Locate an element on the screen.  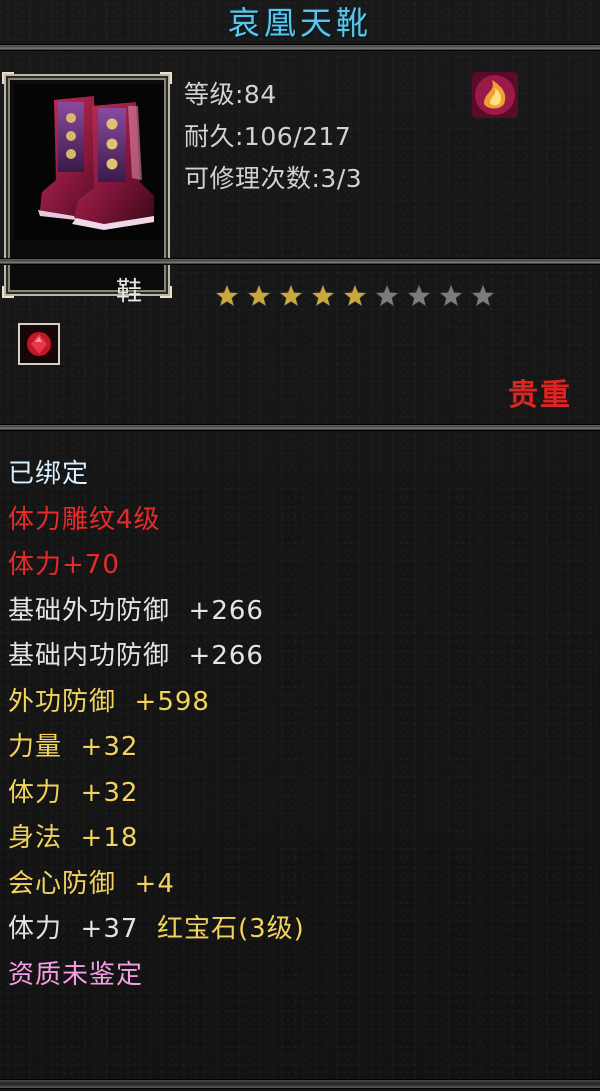
divider-bottom is located at coordinates (300, 1084).